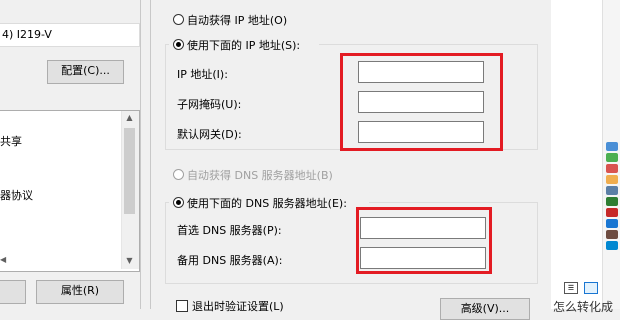 The height and width of the screenshot is (320, 620). Describe the element at coordinates (129, 261) in the screenshot. I see `scroll-down-icon: ▼` at that location.